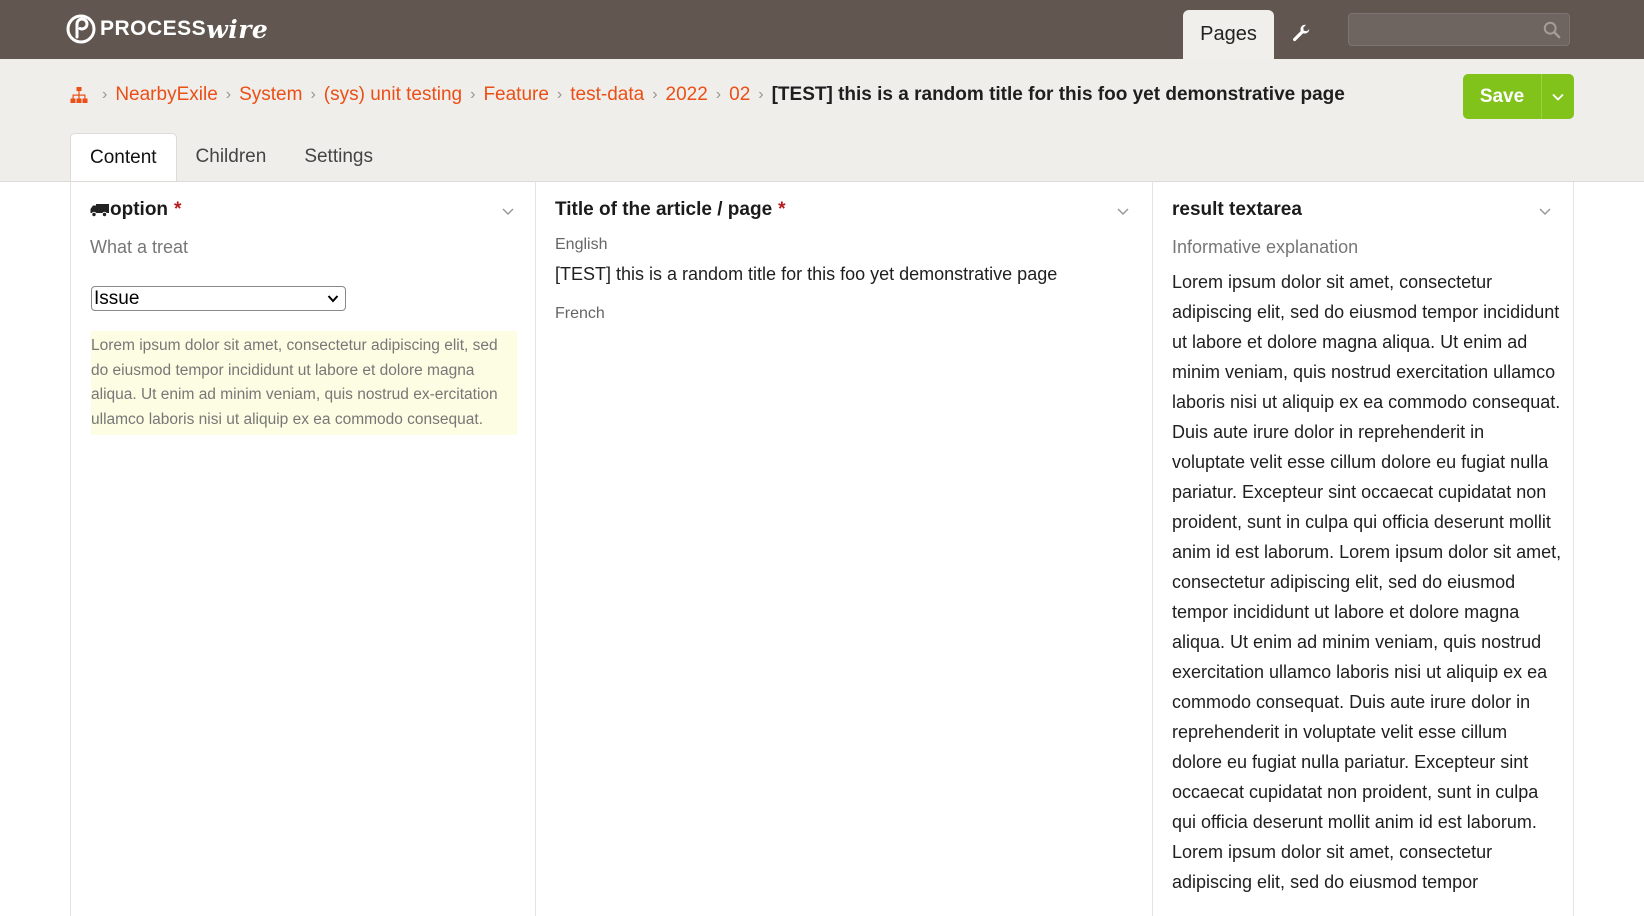  What do you see at coordinates (664, 209) in the screenshot?
I see `field-title-label: Title of the article / page` at bounding box center [664, 209].